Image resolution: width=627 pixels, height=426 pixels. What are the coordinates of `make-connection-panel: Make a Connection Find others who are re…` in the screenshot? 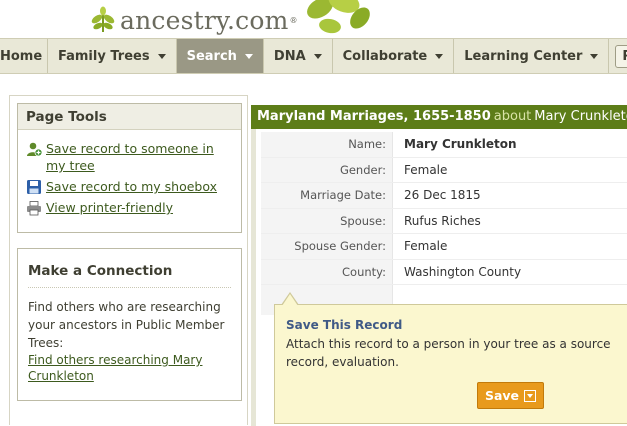 It's located at (129, 324).